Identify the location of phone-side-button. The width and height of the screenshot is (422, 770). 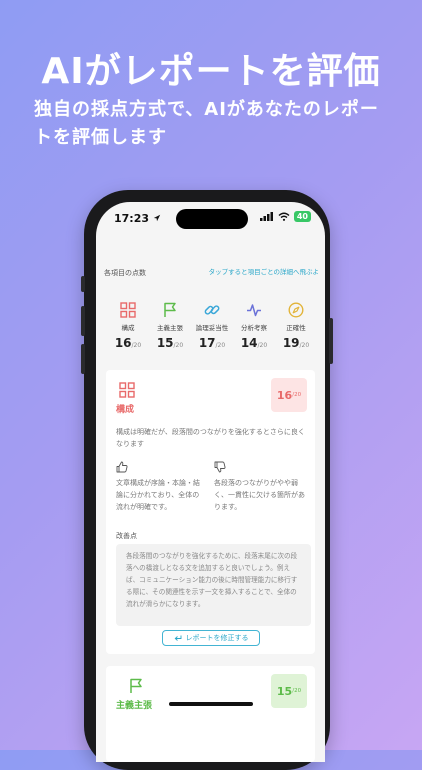
(83, 284).